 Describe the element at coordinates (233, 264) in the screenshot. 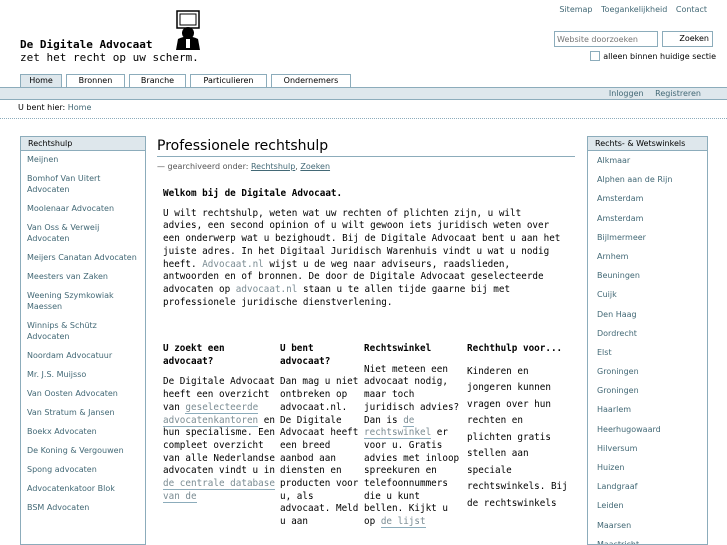

I see `intro-link-advocaat: Advocaat.nl` at that location.